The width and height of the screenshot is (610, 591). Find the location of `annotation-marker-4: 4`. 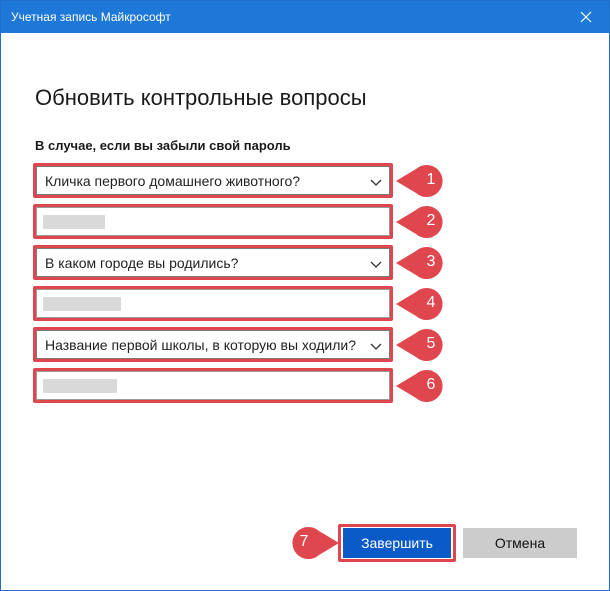

annotation-marker-4: 4 is located at coordinates (423, 304).